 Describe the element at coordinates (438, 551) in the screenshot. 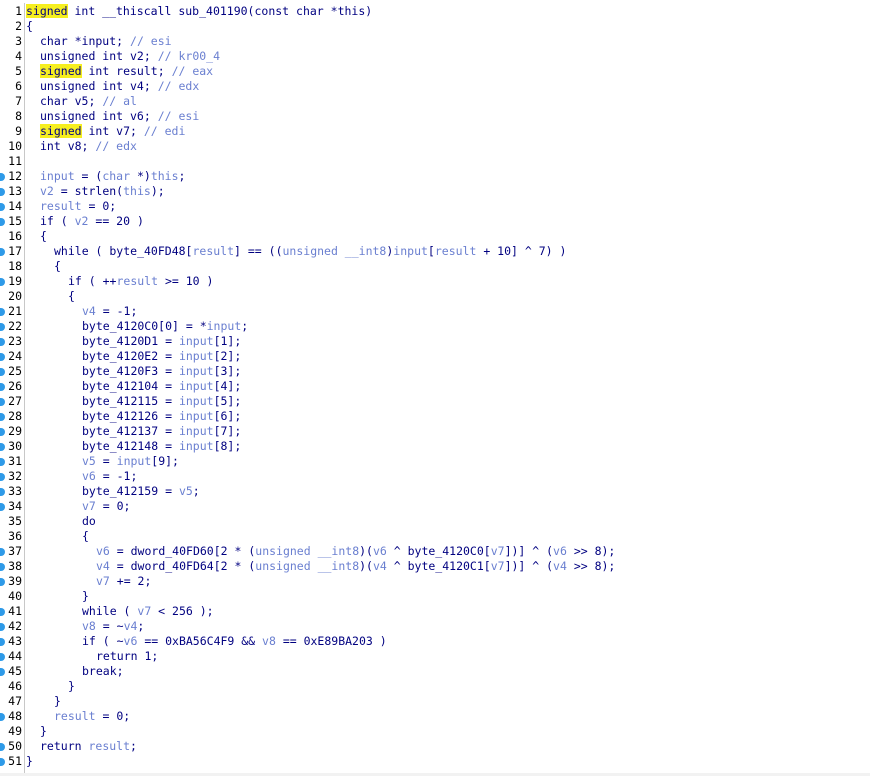

I see `code-token: ^ byte_4120C0[` at that location.